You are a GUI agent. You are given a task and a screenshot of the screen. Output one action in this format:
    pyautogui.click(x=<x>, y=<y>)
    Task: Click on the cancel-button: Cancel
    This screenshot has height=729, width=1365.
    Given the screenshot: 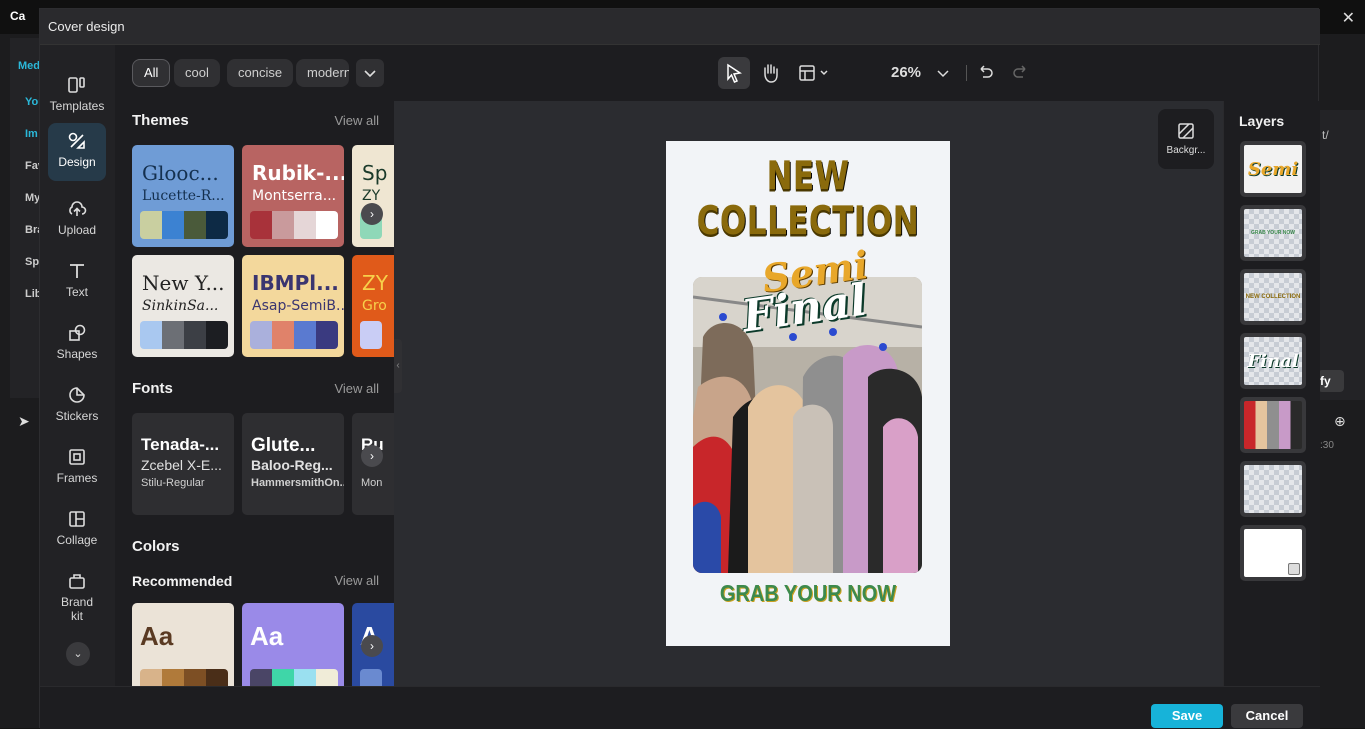 What is the action you would take?
    pyautogui.click(x=1267, y=716)
    